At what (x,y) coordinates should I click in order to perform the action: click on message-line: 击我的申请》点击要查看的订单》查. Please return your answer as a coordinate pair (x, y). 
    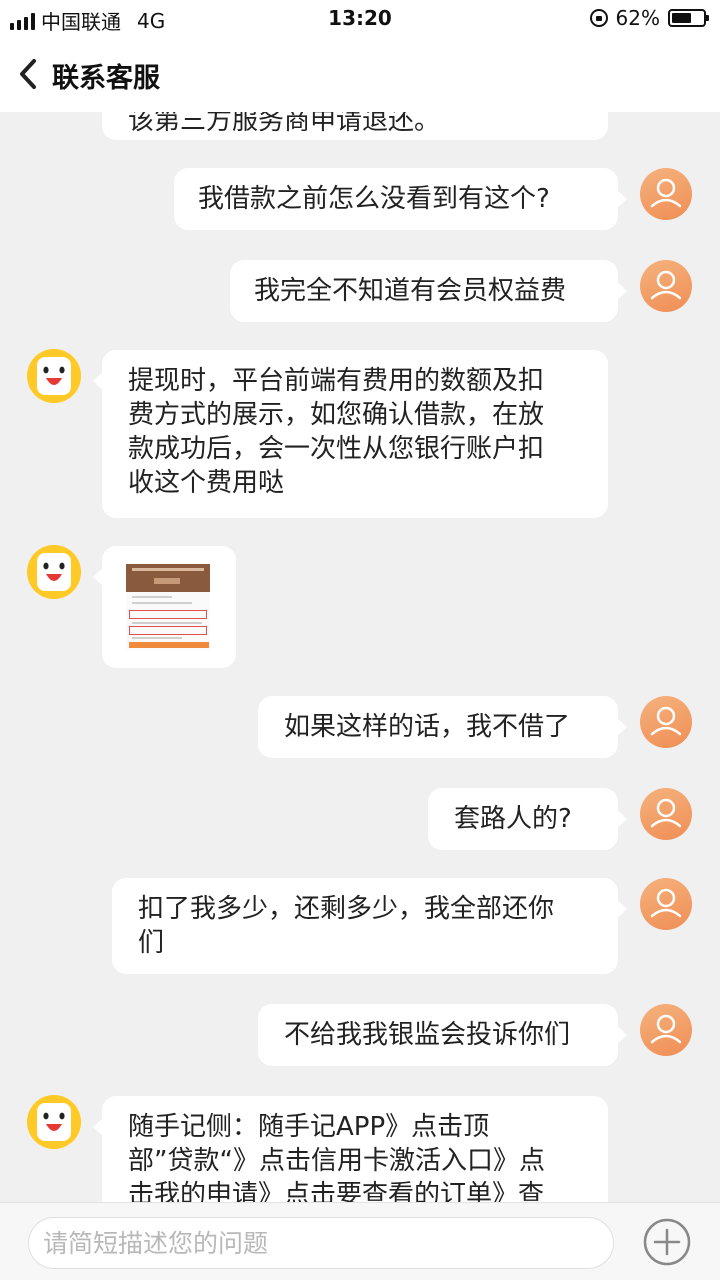
    Looking at the image, I should click on (336, 1191).